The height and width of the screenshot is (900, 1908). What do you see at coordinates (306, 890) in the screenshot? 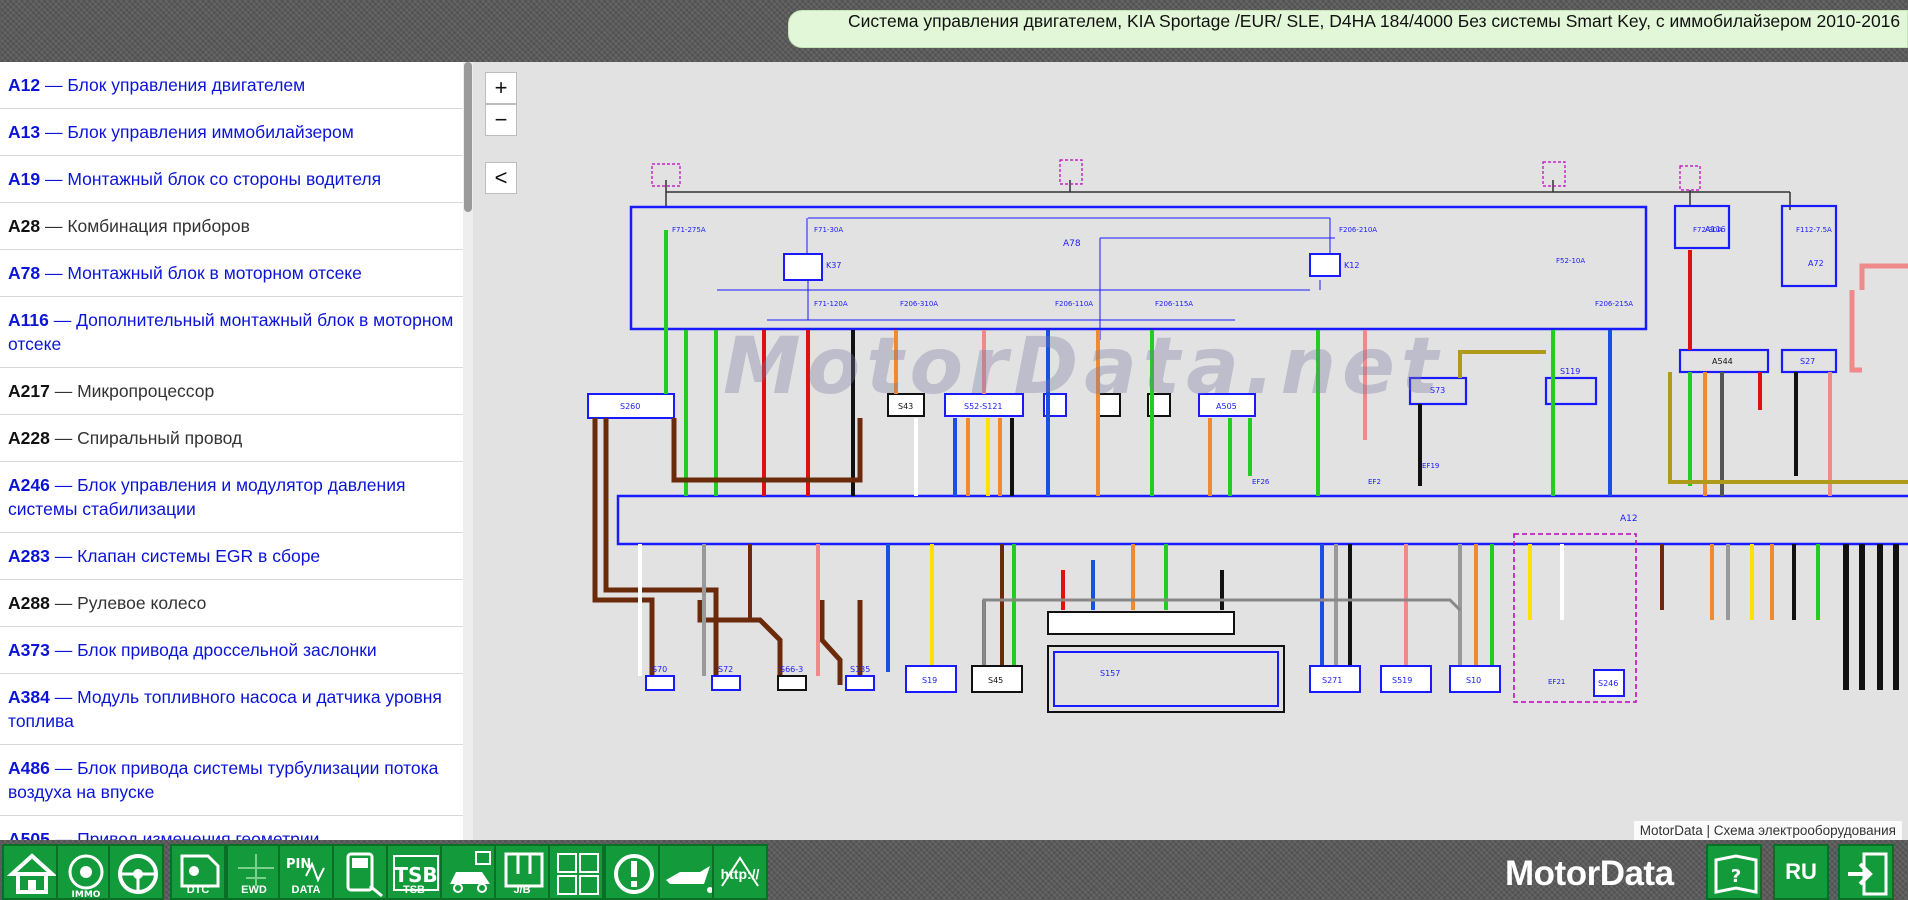
I see `button-label: DATA` at bounding box center [306, 890].